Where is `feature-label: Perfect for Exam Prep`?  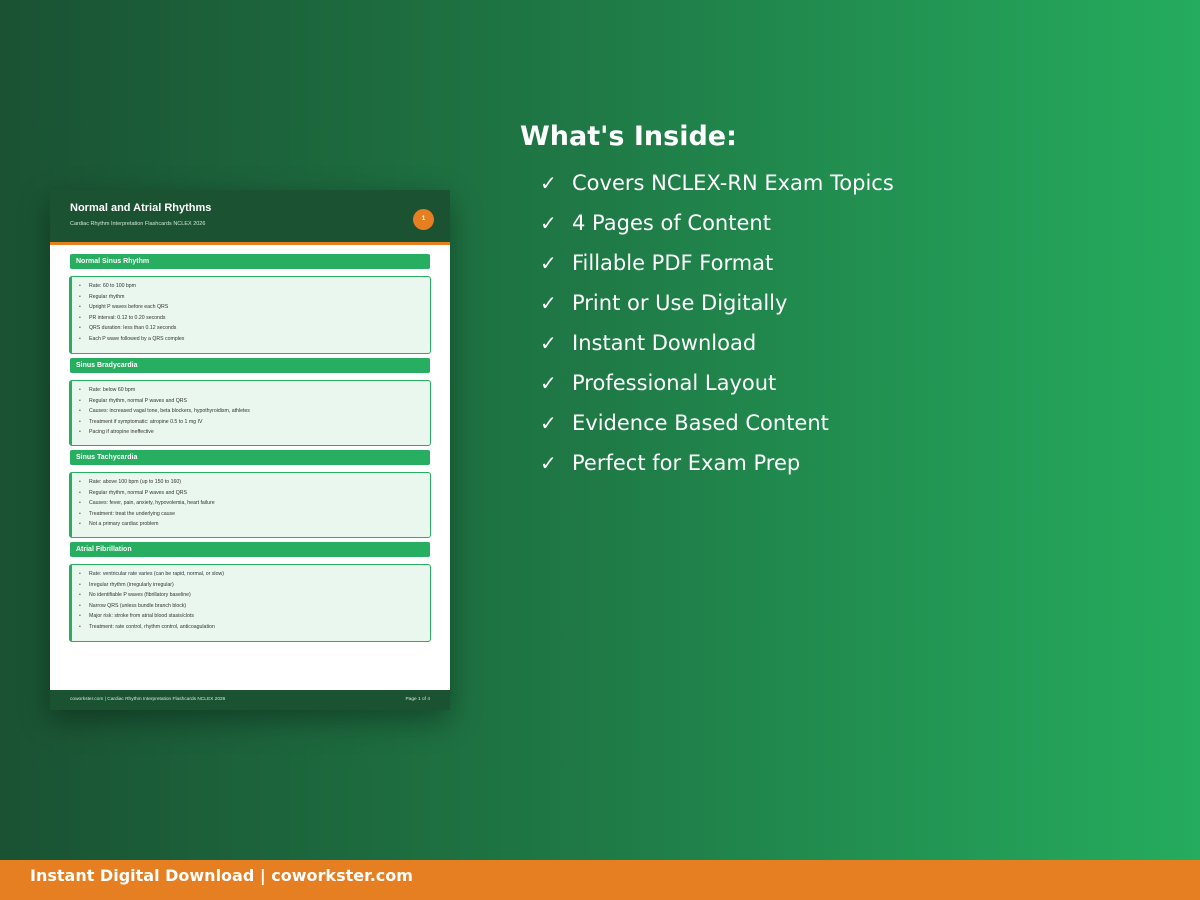
feature-label: Perfect for Exam Prep is located at coordinates (686, 463).